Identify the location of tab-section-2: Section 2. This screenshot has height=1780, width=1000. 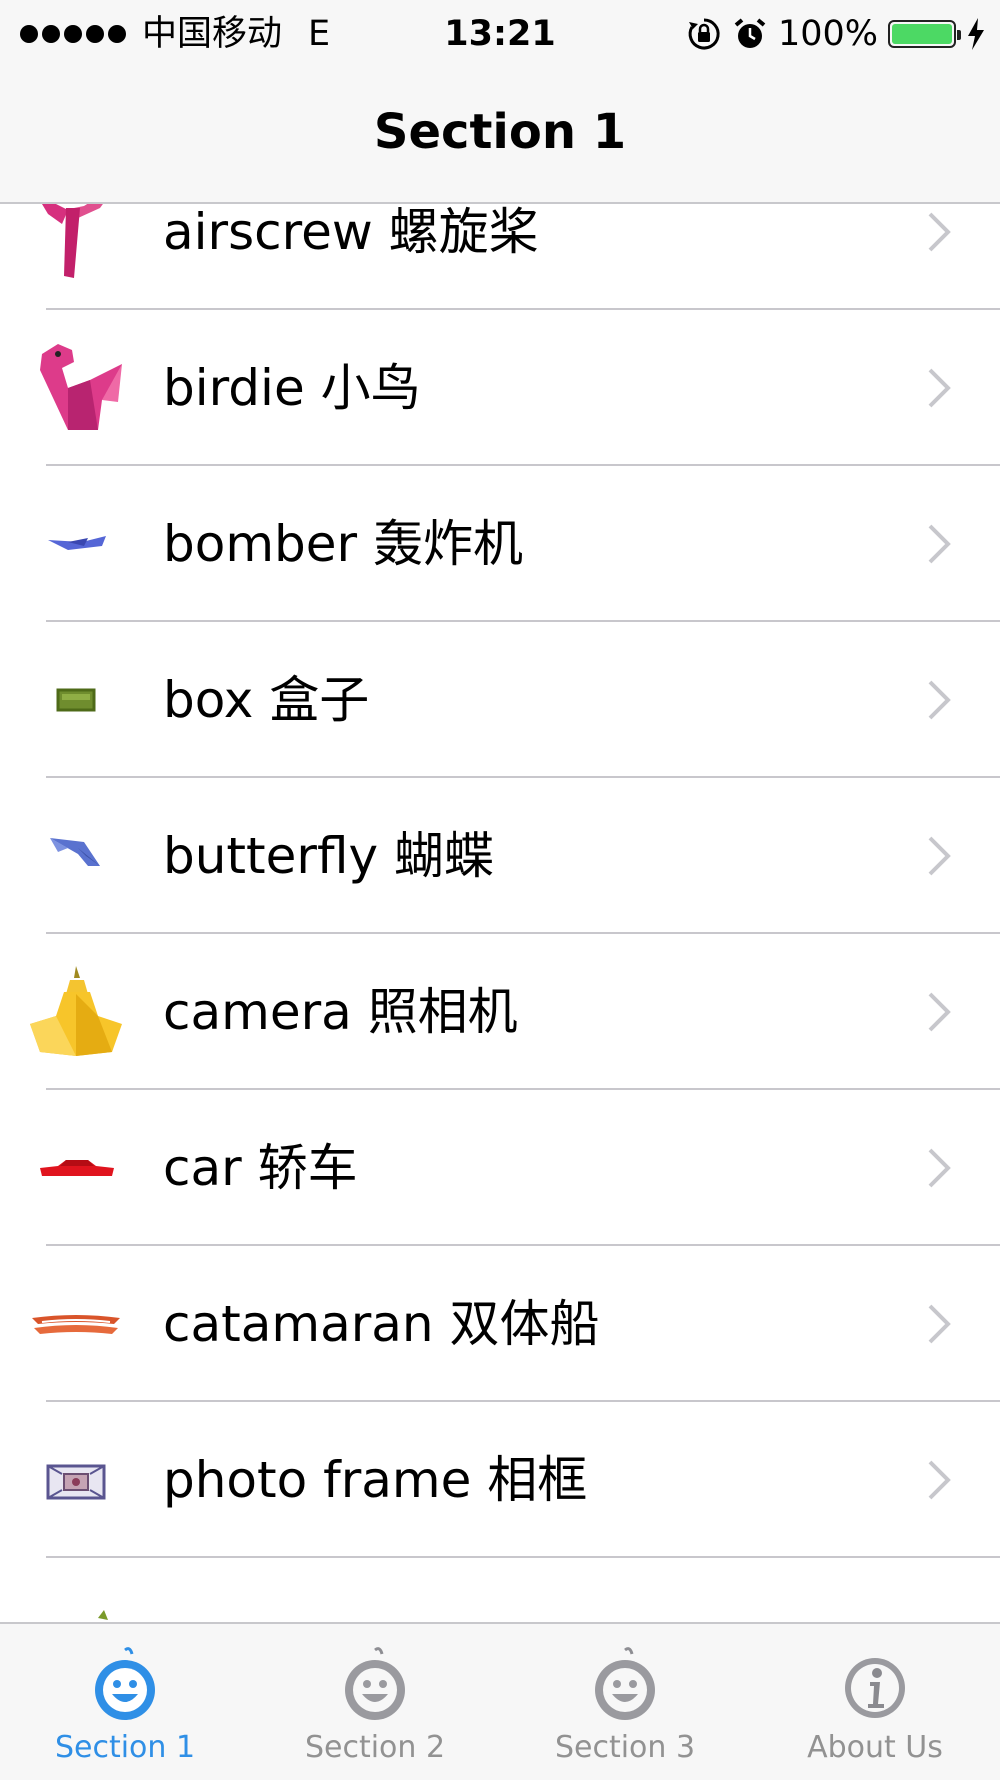
(375, 1702).